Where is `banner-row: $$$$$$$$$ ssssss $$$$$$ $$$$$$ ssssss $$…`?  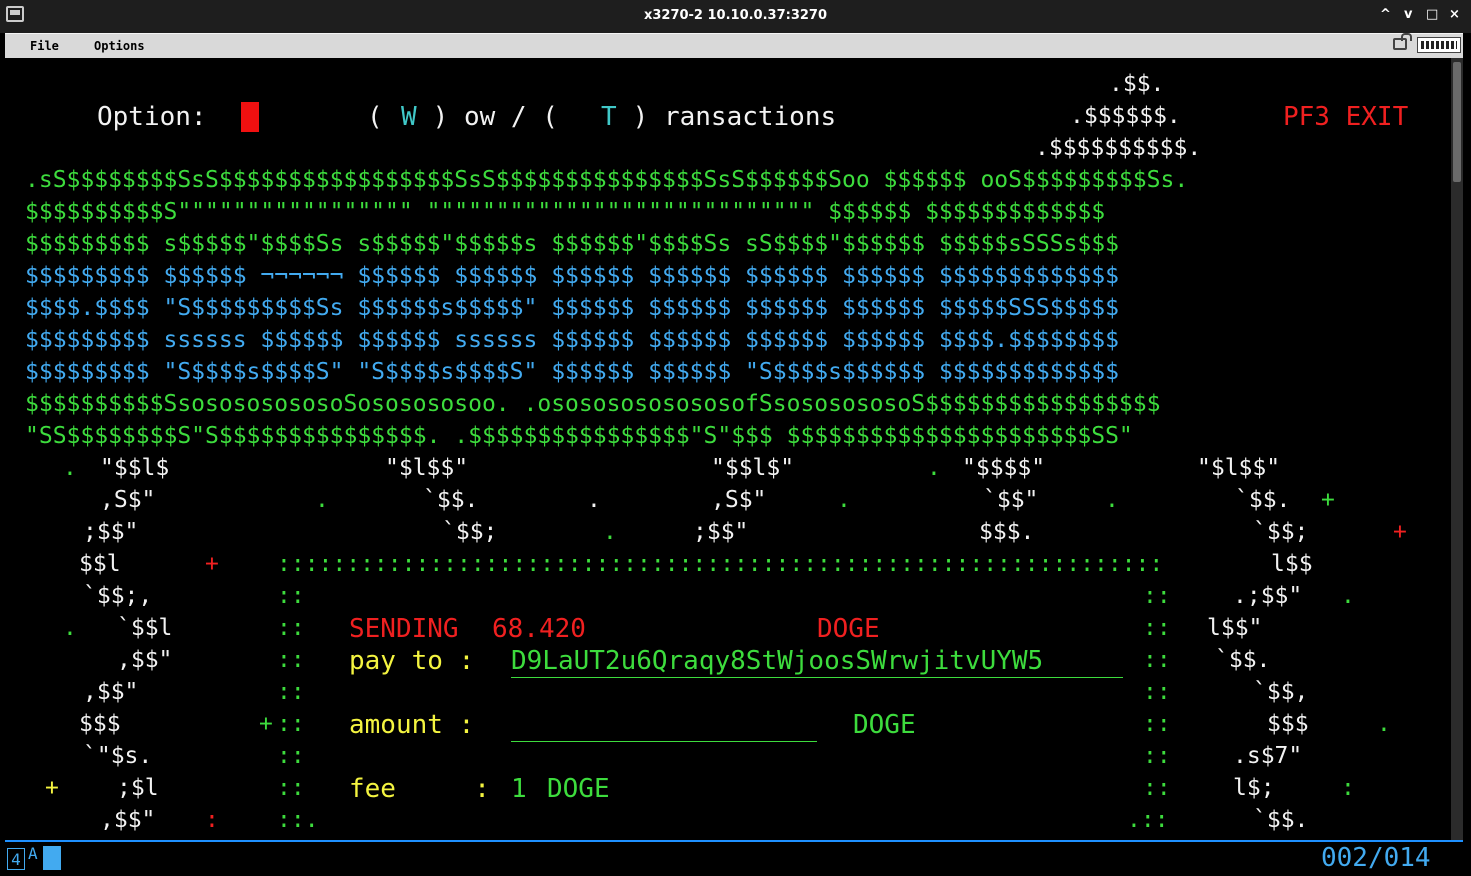
banner-row: $$$$$$$$$ ssssss $$$$$$ $$$$$$ ssssss $$… is located at coordinates (572, 340).